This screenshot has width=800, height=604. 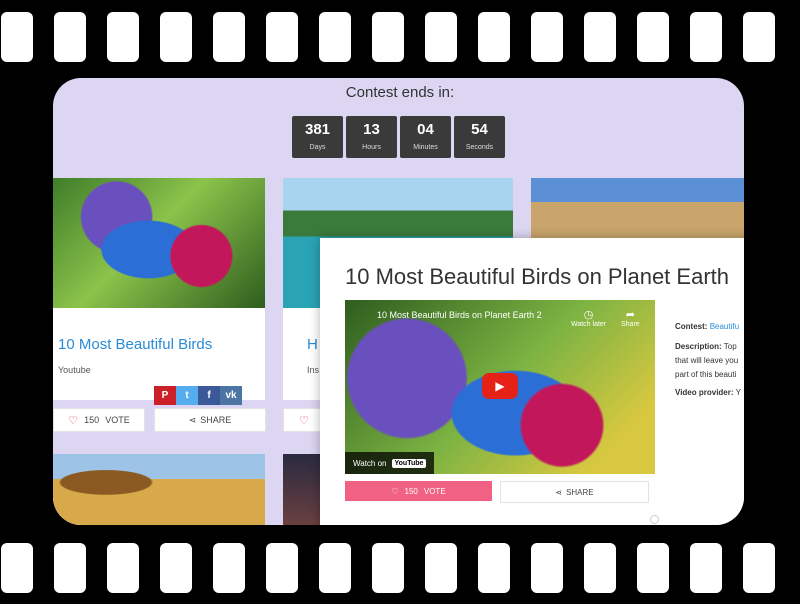 I want to click on share-label: SHARE, so click(x=216, y=420).